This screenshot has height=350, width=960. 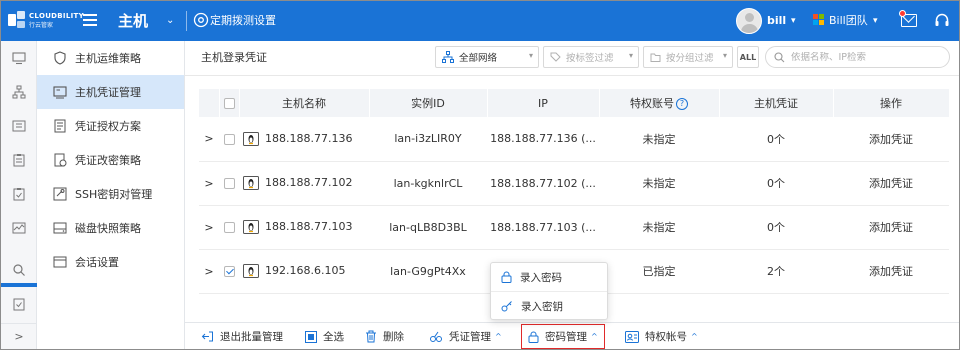 What do you see at coordinates (110, 58) in the screenshot?
I see `subnav-item-host-ops-policy: 主机运维策略` at bounding box center [110, 58].